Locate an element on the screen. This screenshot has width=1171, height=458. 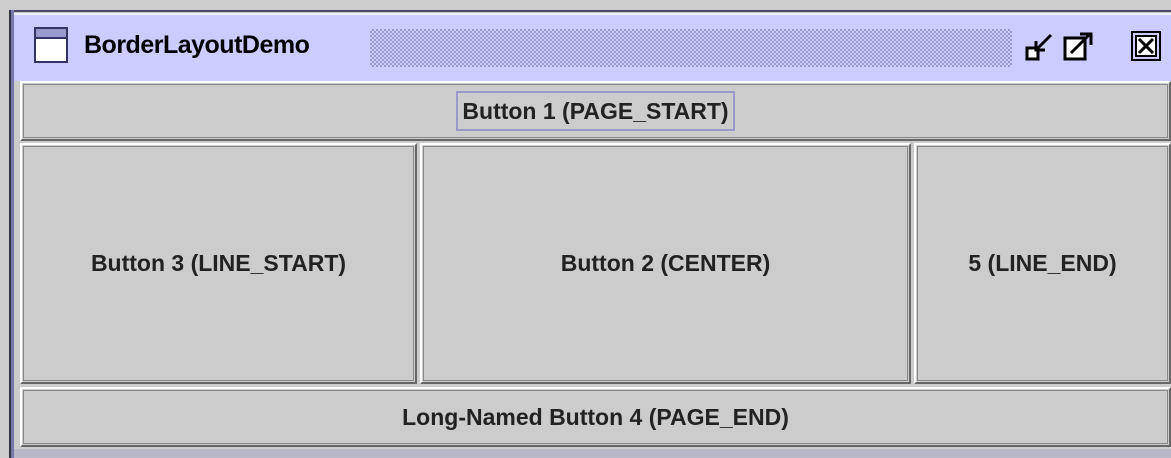
page-end-button: Long-Named Button 4 (PAGE_END) is located at coordinates (595, 417).